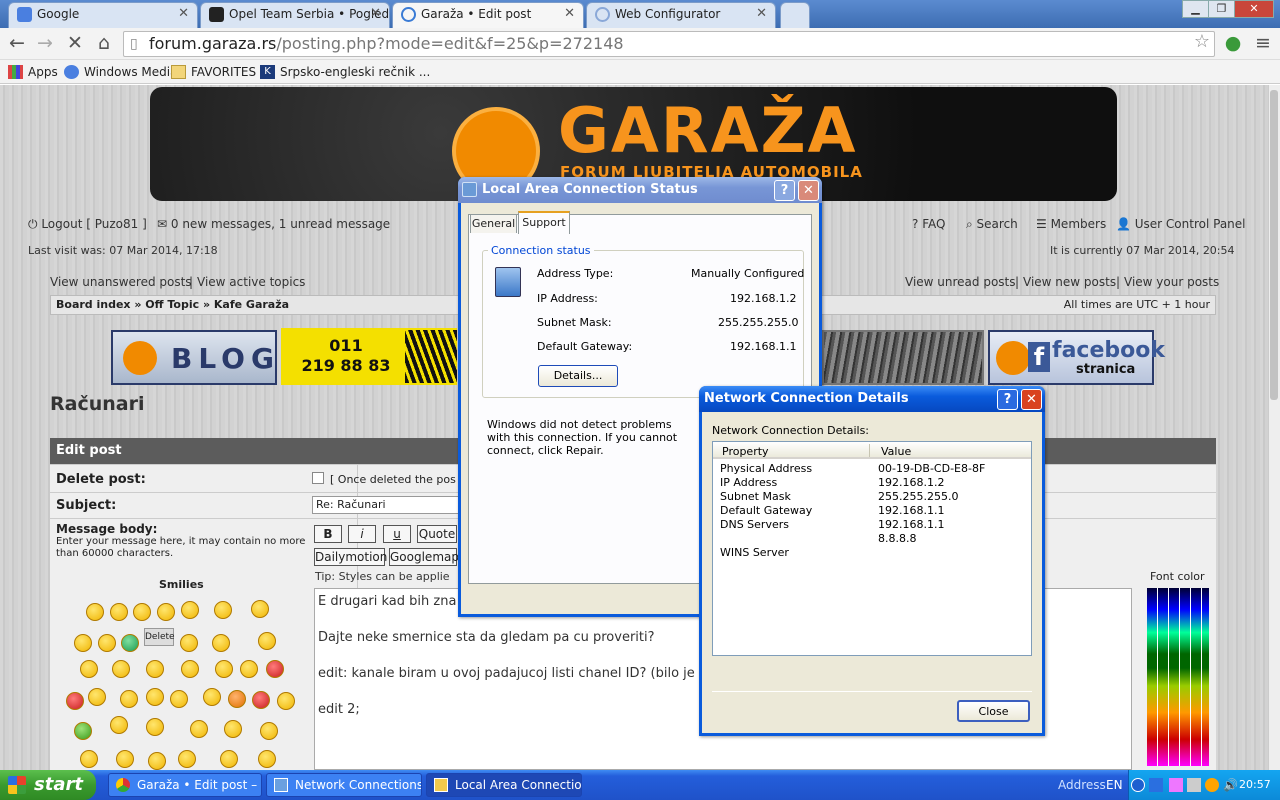 This screenshot has height=800, width=1280. What do you see at coordinates (48, 785) in the screenshot?
I see `start-button: start` at bounding box center [48, 785].